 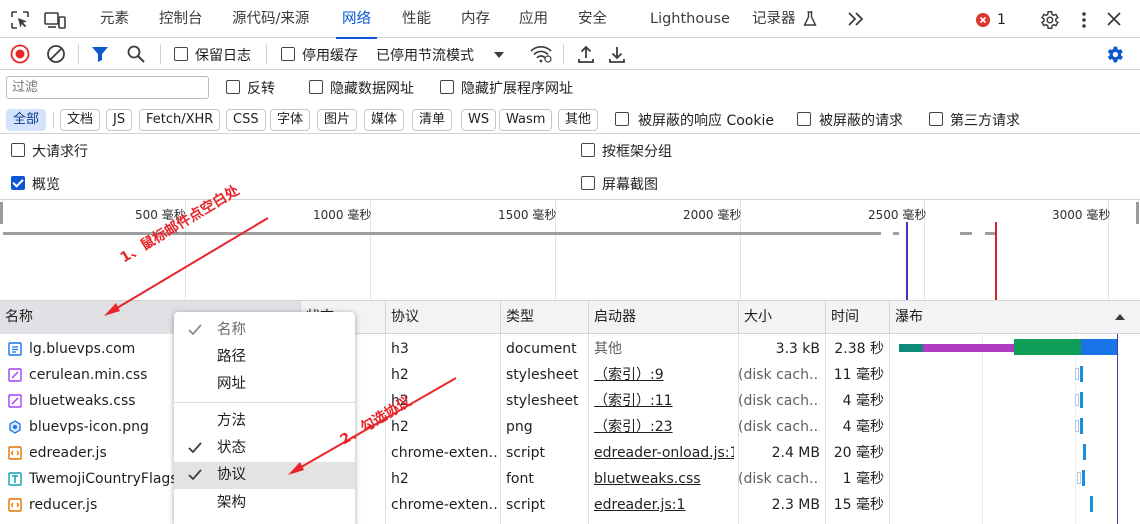 I want to click on type-filter-fetch-xhr: Fetch/XHR, so click(x=180, y=120).